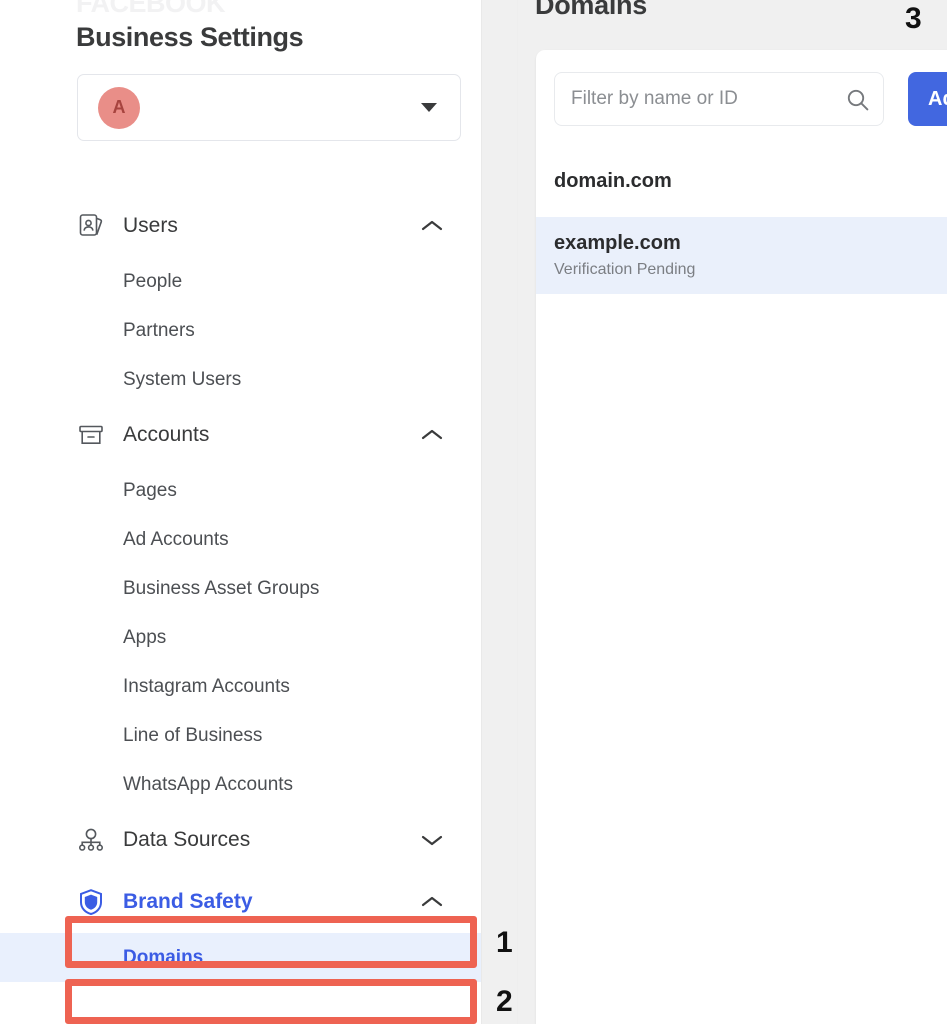 Image resolution: width=947 pixels, height=1024 pixels. What do you see at coordinates (927, 99) in the screenshot?
I see `add-button: Add` at bounding box center [927, 99].